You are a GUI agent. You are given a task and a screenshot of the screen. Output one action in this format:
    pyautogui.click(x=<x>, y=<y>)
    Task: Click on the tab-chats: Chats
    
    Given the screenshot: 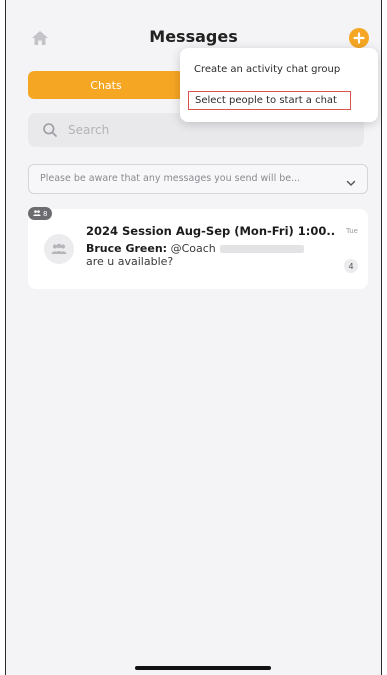 What is the action you would take?
    pyautogui.click(x=106, y=85)
    